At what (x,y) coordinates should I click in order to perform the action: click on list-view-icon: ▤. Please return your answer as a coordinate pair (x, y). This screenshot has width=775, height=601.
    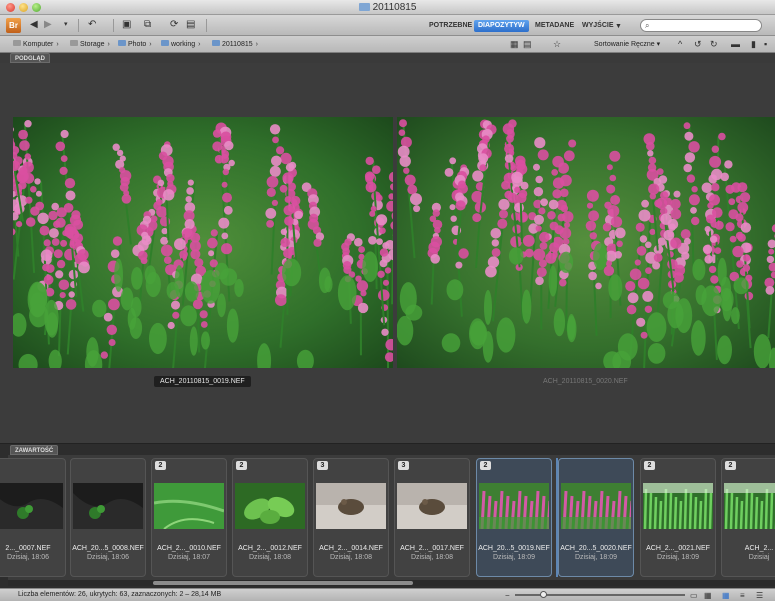
    Looking at the image, I should click on (527, 44).